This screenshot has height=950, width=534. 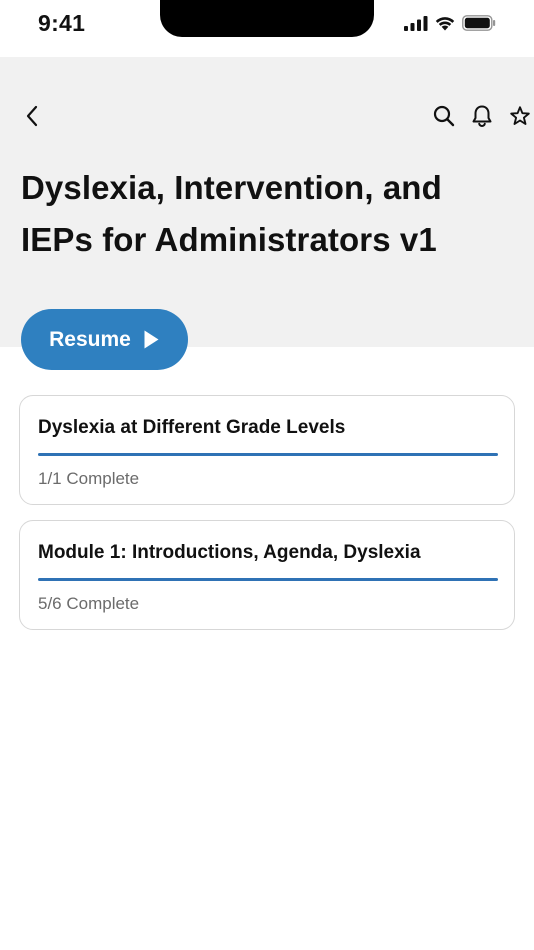 I want to click on chevron-left-icon, so click(x=32, y=116).